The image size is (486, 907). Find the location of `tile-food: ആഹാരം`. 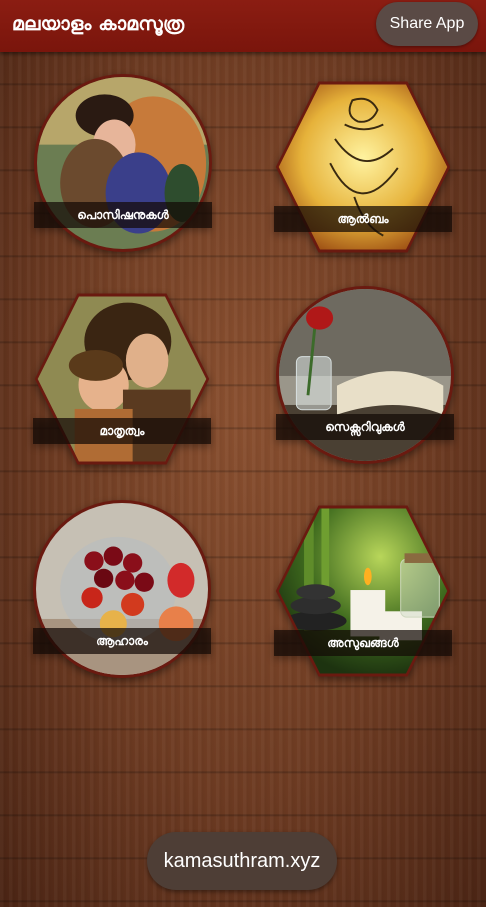

tile-food: ആഹാരം is located at coordinates (122, 589).